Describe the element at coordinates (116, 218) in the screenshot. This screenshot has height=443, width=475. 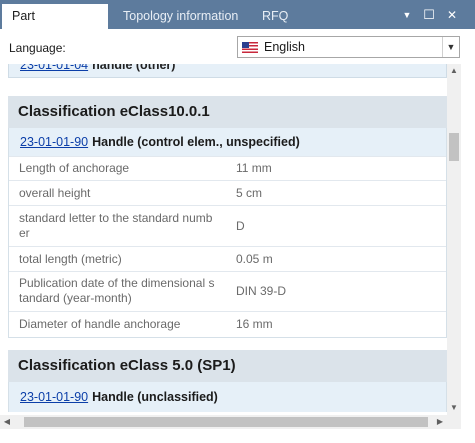
I see `property-name-line: standard letter to the standard numb` at that location.